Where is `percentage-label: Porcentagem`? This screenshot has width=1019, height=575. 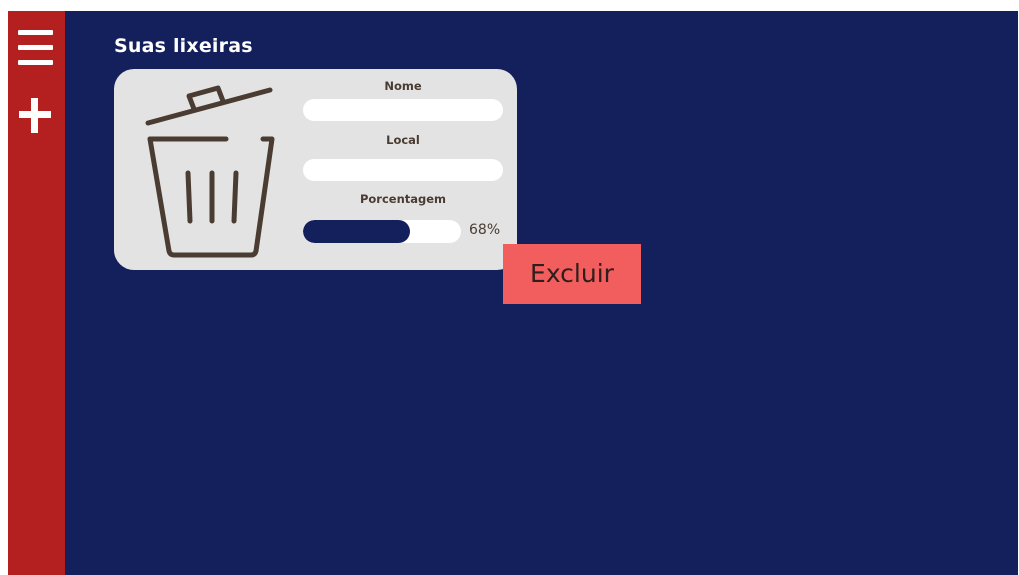 percentage-label: Porcentagem is located at coordinates (403, 199).